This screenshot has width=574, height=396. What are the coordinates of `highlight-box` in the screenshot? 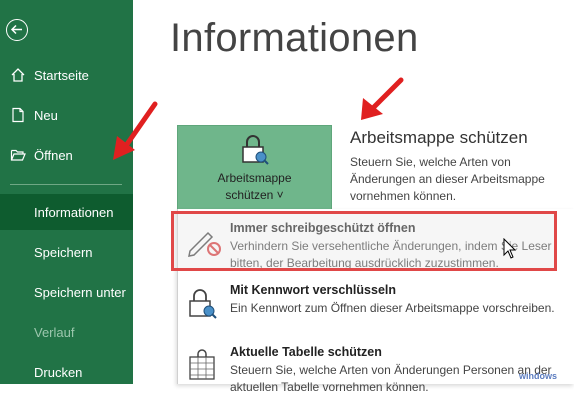 It's located at (364, 241).